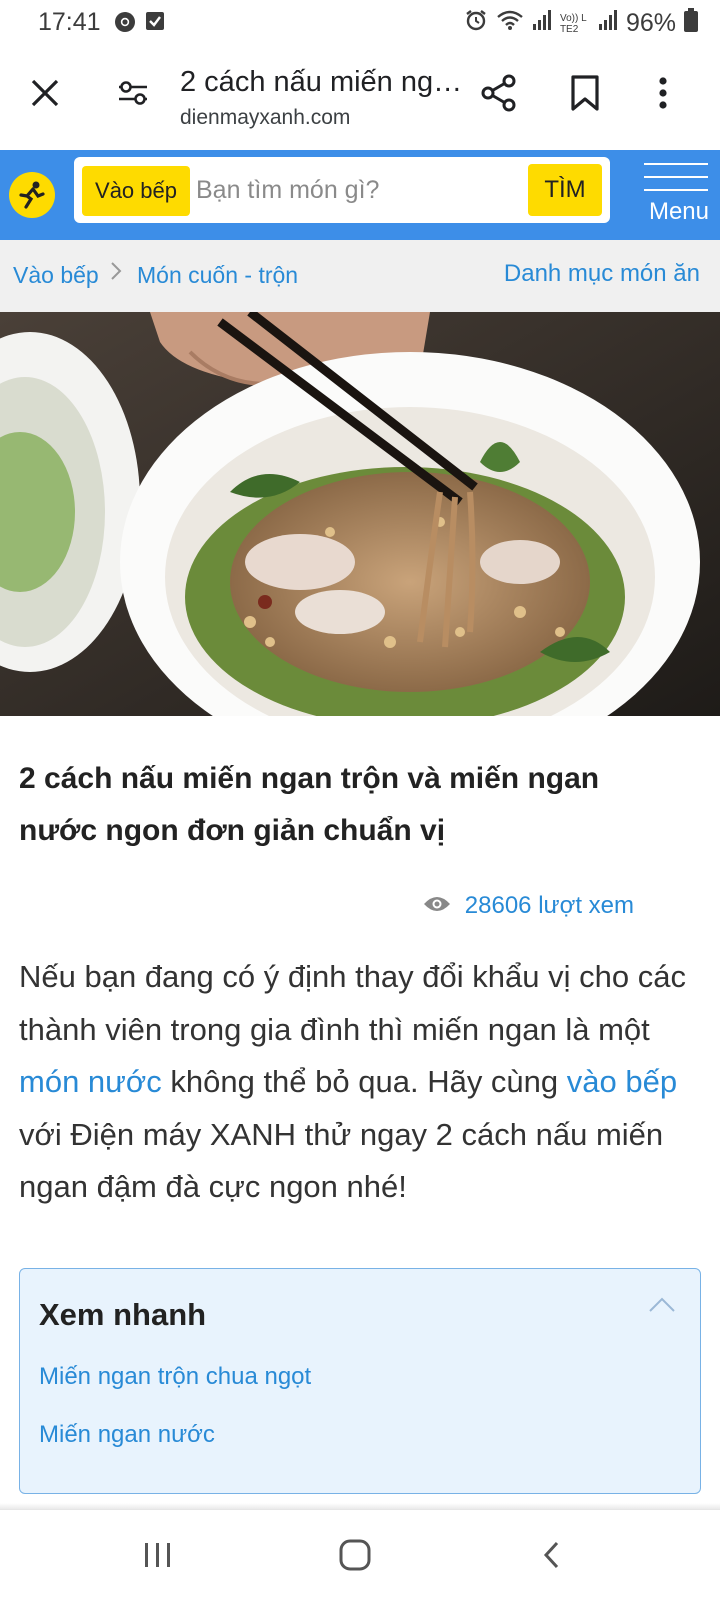 Image resolution: width=720 pixels, height=1600 pixels. I want to click on battery-icon, so click(691, 23).